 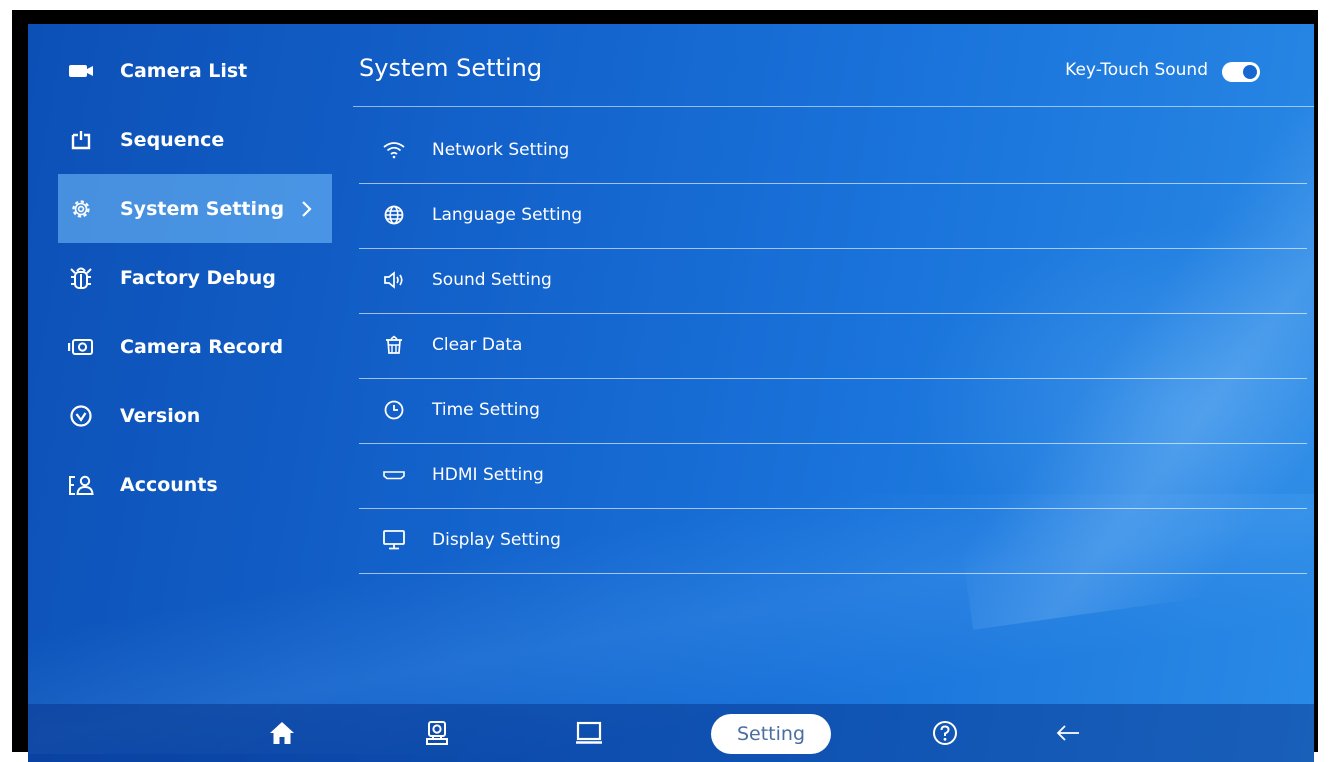 I want to click on sidebar-item-sequence: Sequence, so click(x=195, y=139).